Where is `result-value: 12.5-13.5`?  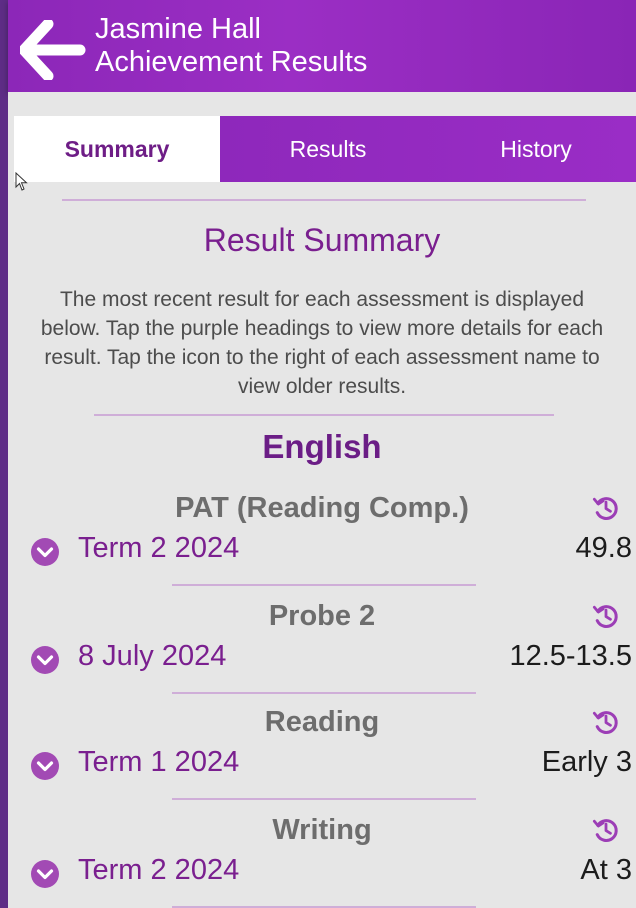
result-value: 12.5-13.5 is located at coordinates (570, 656).